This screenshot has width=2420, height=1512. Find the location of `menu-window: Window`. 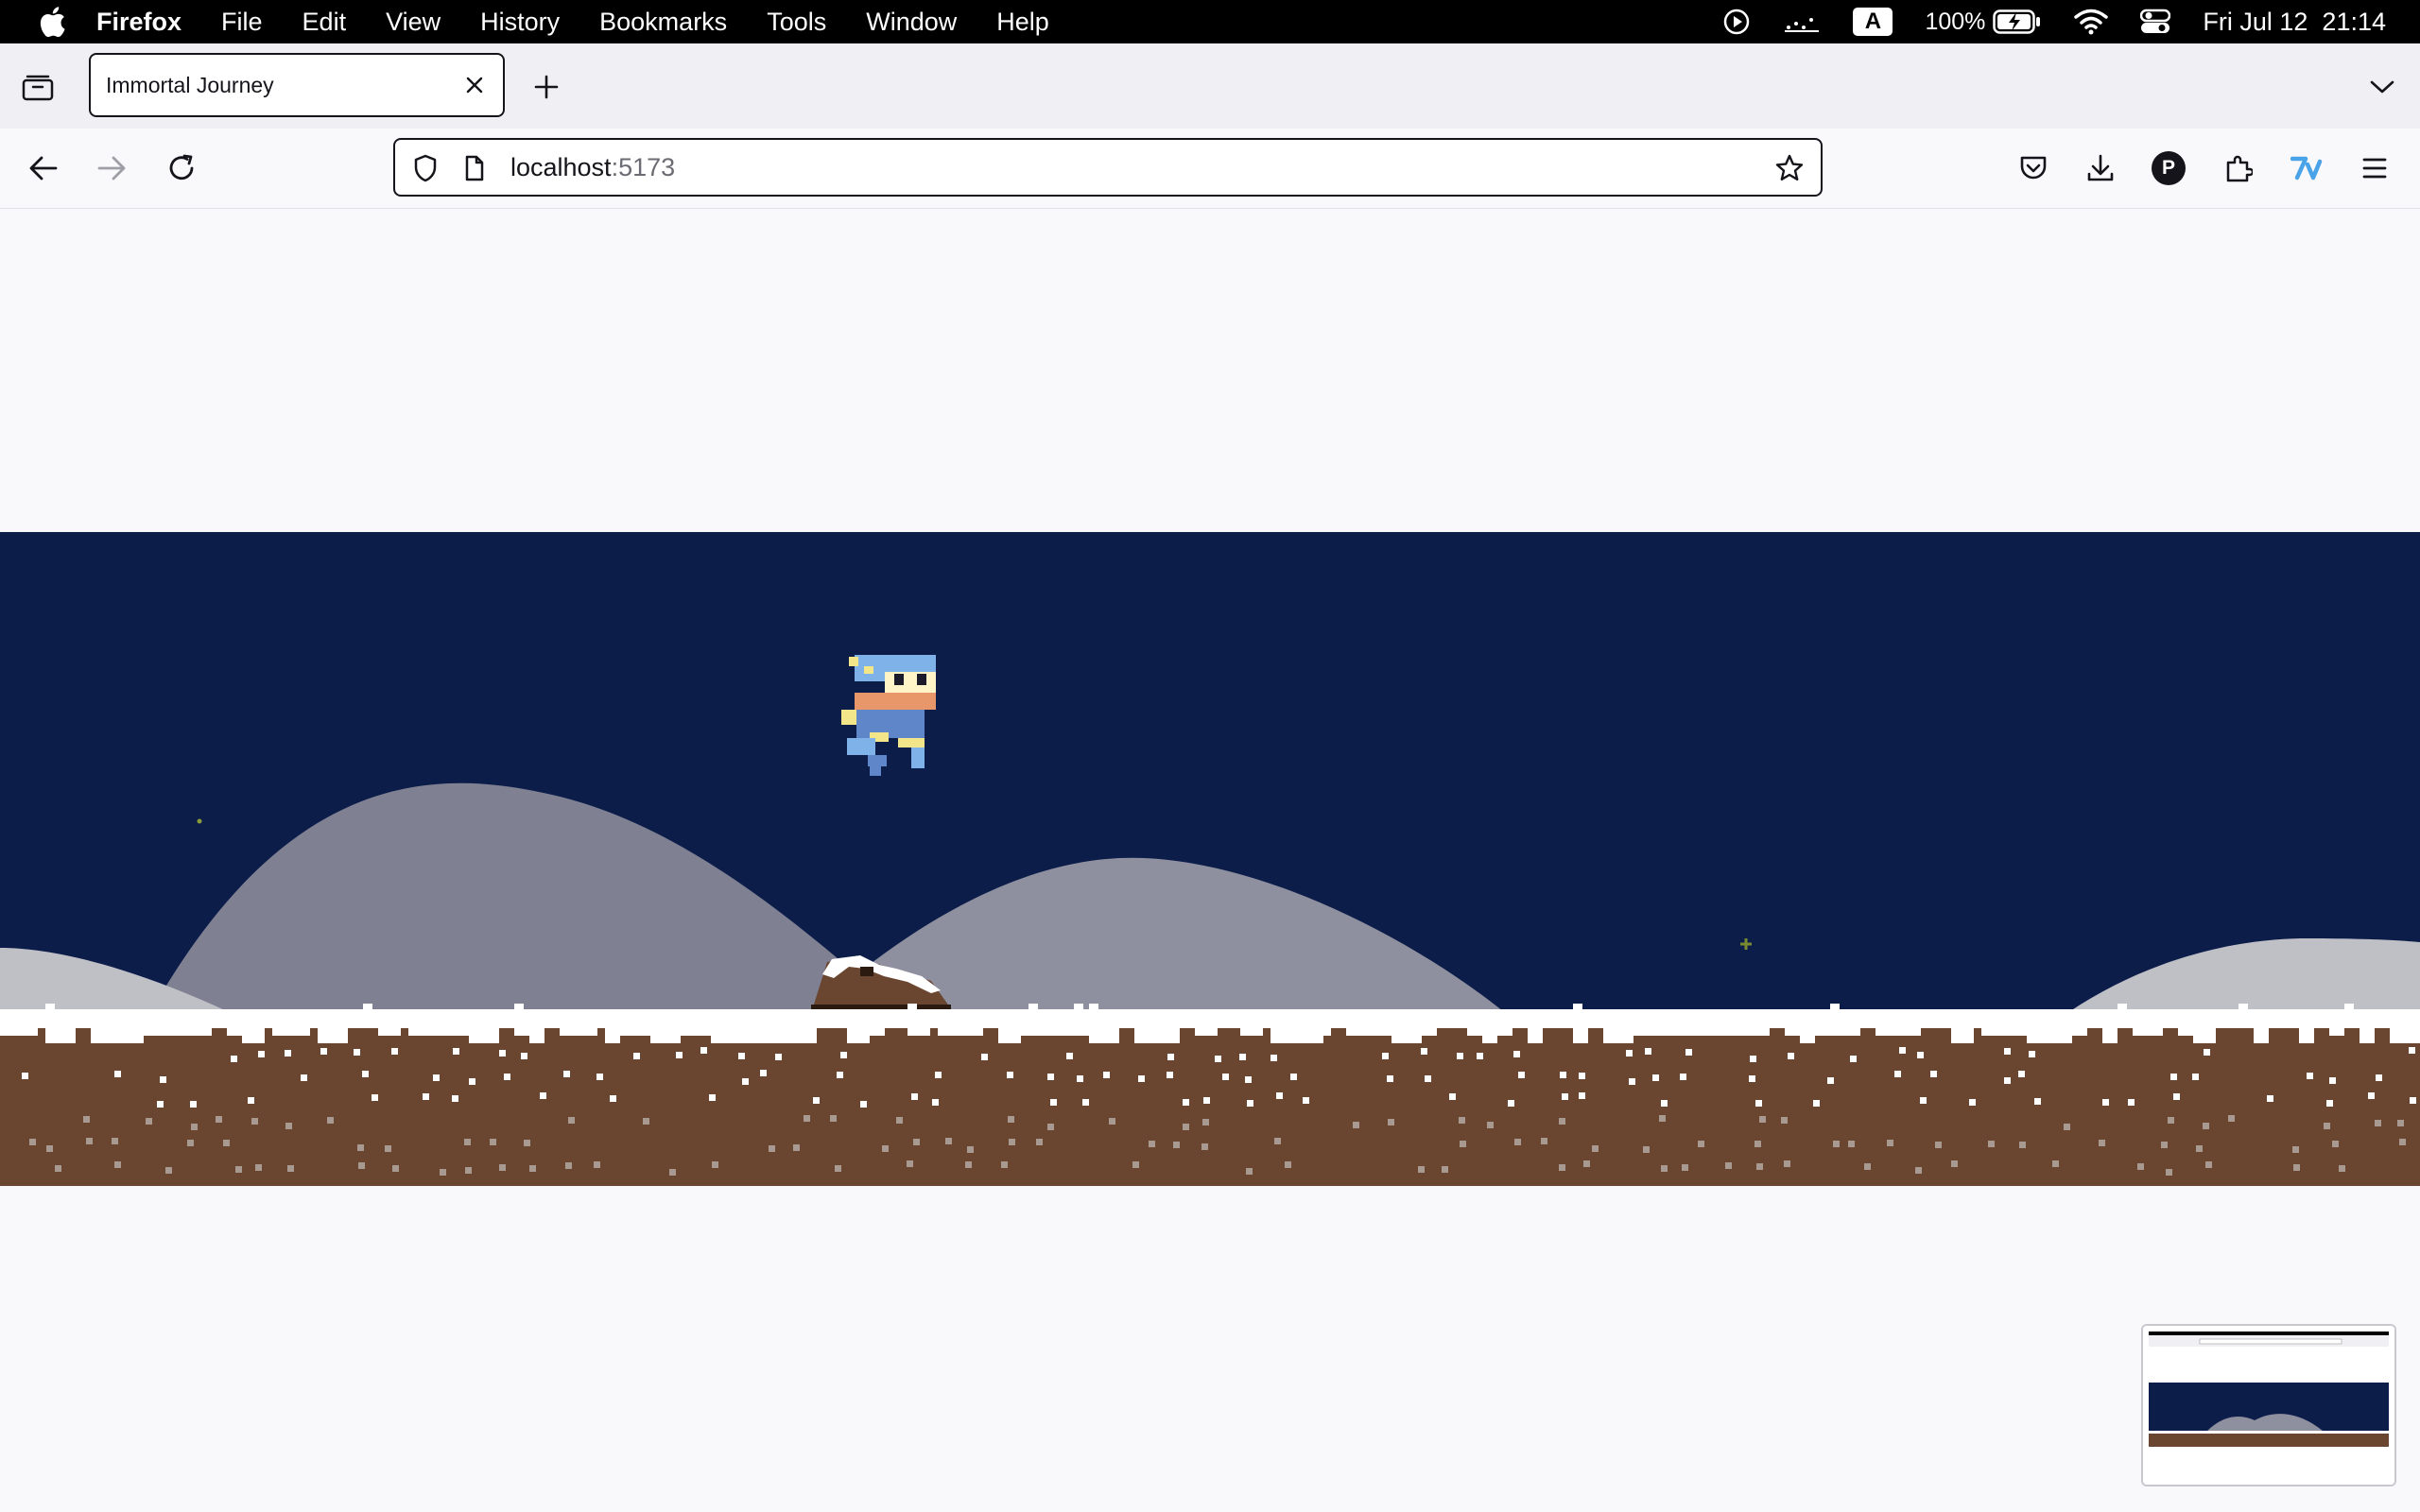

menu-window: Window is located at coordinates (911, 22).